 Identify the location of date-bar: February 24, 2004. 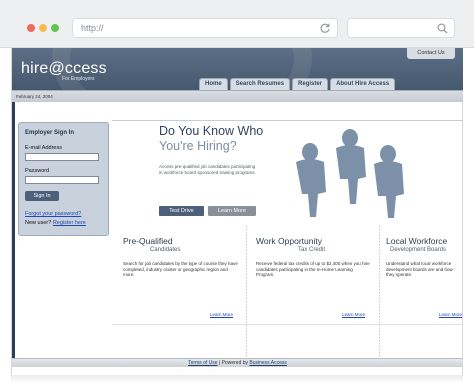
(237, 96).